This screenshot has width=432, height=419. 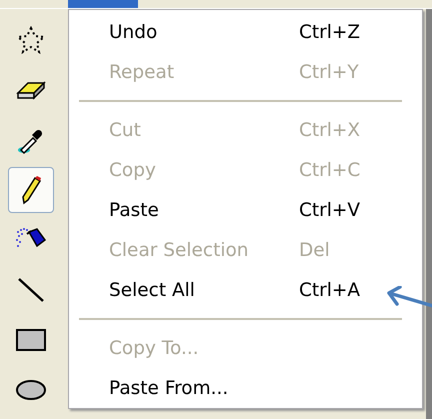 What do you see at coordinates (329, 130) in the screenshot?
I see `shortcut-label: Ctrl+X` at bounding box center [329, 130].